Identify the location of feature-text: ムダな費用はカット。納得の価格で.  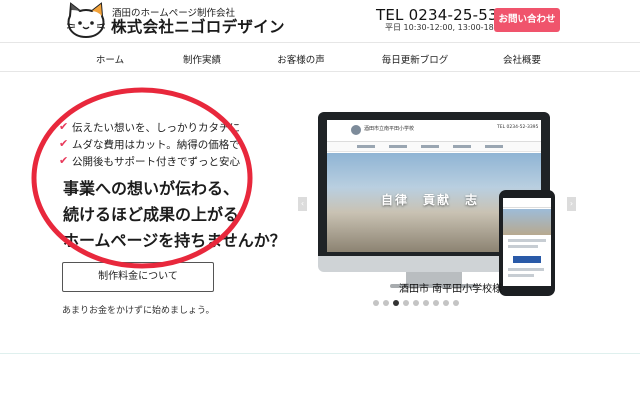
(156, 145).